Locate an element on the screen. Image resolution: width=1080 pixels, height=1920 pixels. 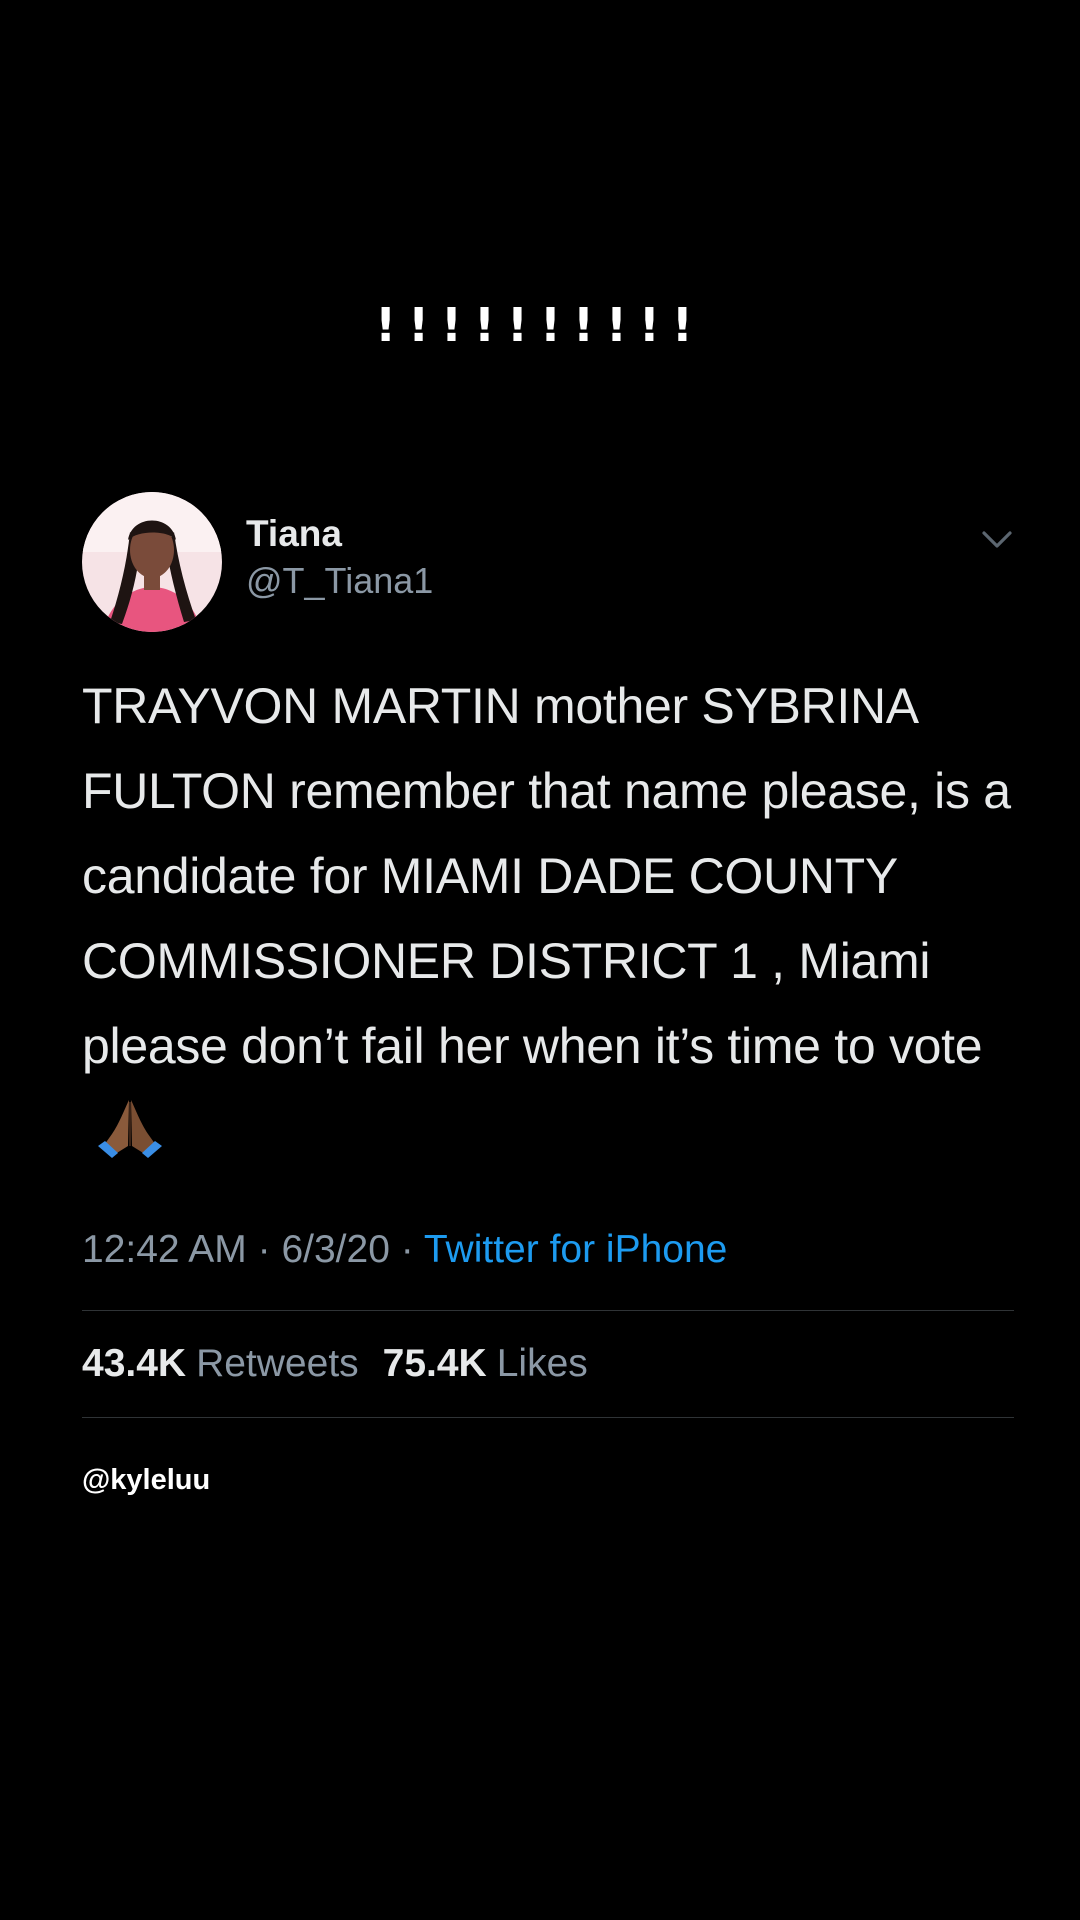
divider is located at coordinates (548, 1417).